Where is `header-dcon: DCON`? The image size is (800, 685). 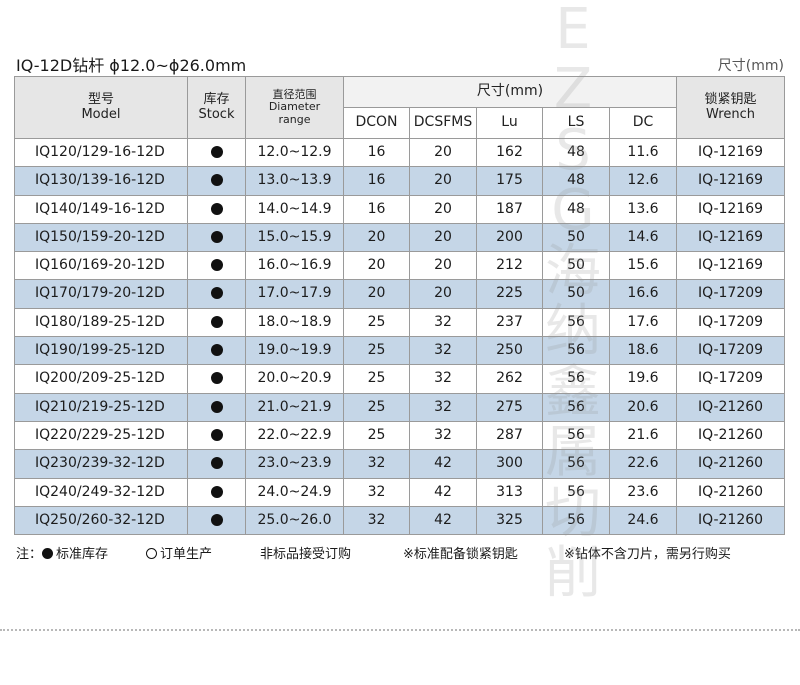
header-dcon: DCON is located at coordinates (376, 123).